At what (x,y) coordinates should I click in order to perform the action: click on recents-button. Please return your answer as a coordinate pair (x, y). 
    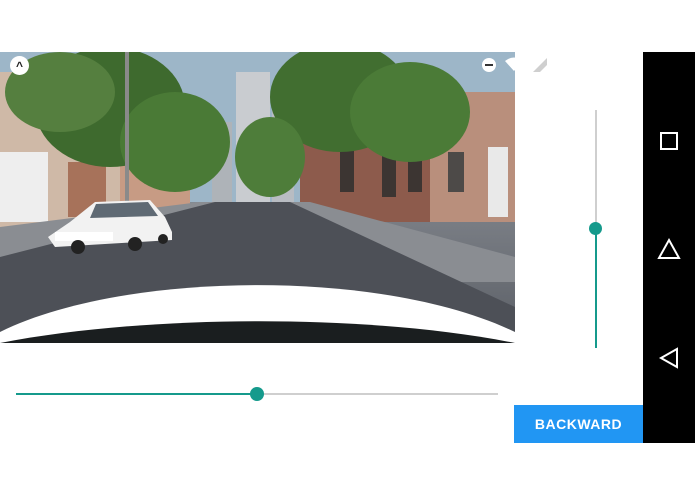
    Looking at the image, I should click on (669, 141).